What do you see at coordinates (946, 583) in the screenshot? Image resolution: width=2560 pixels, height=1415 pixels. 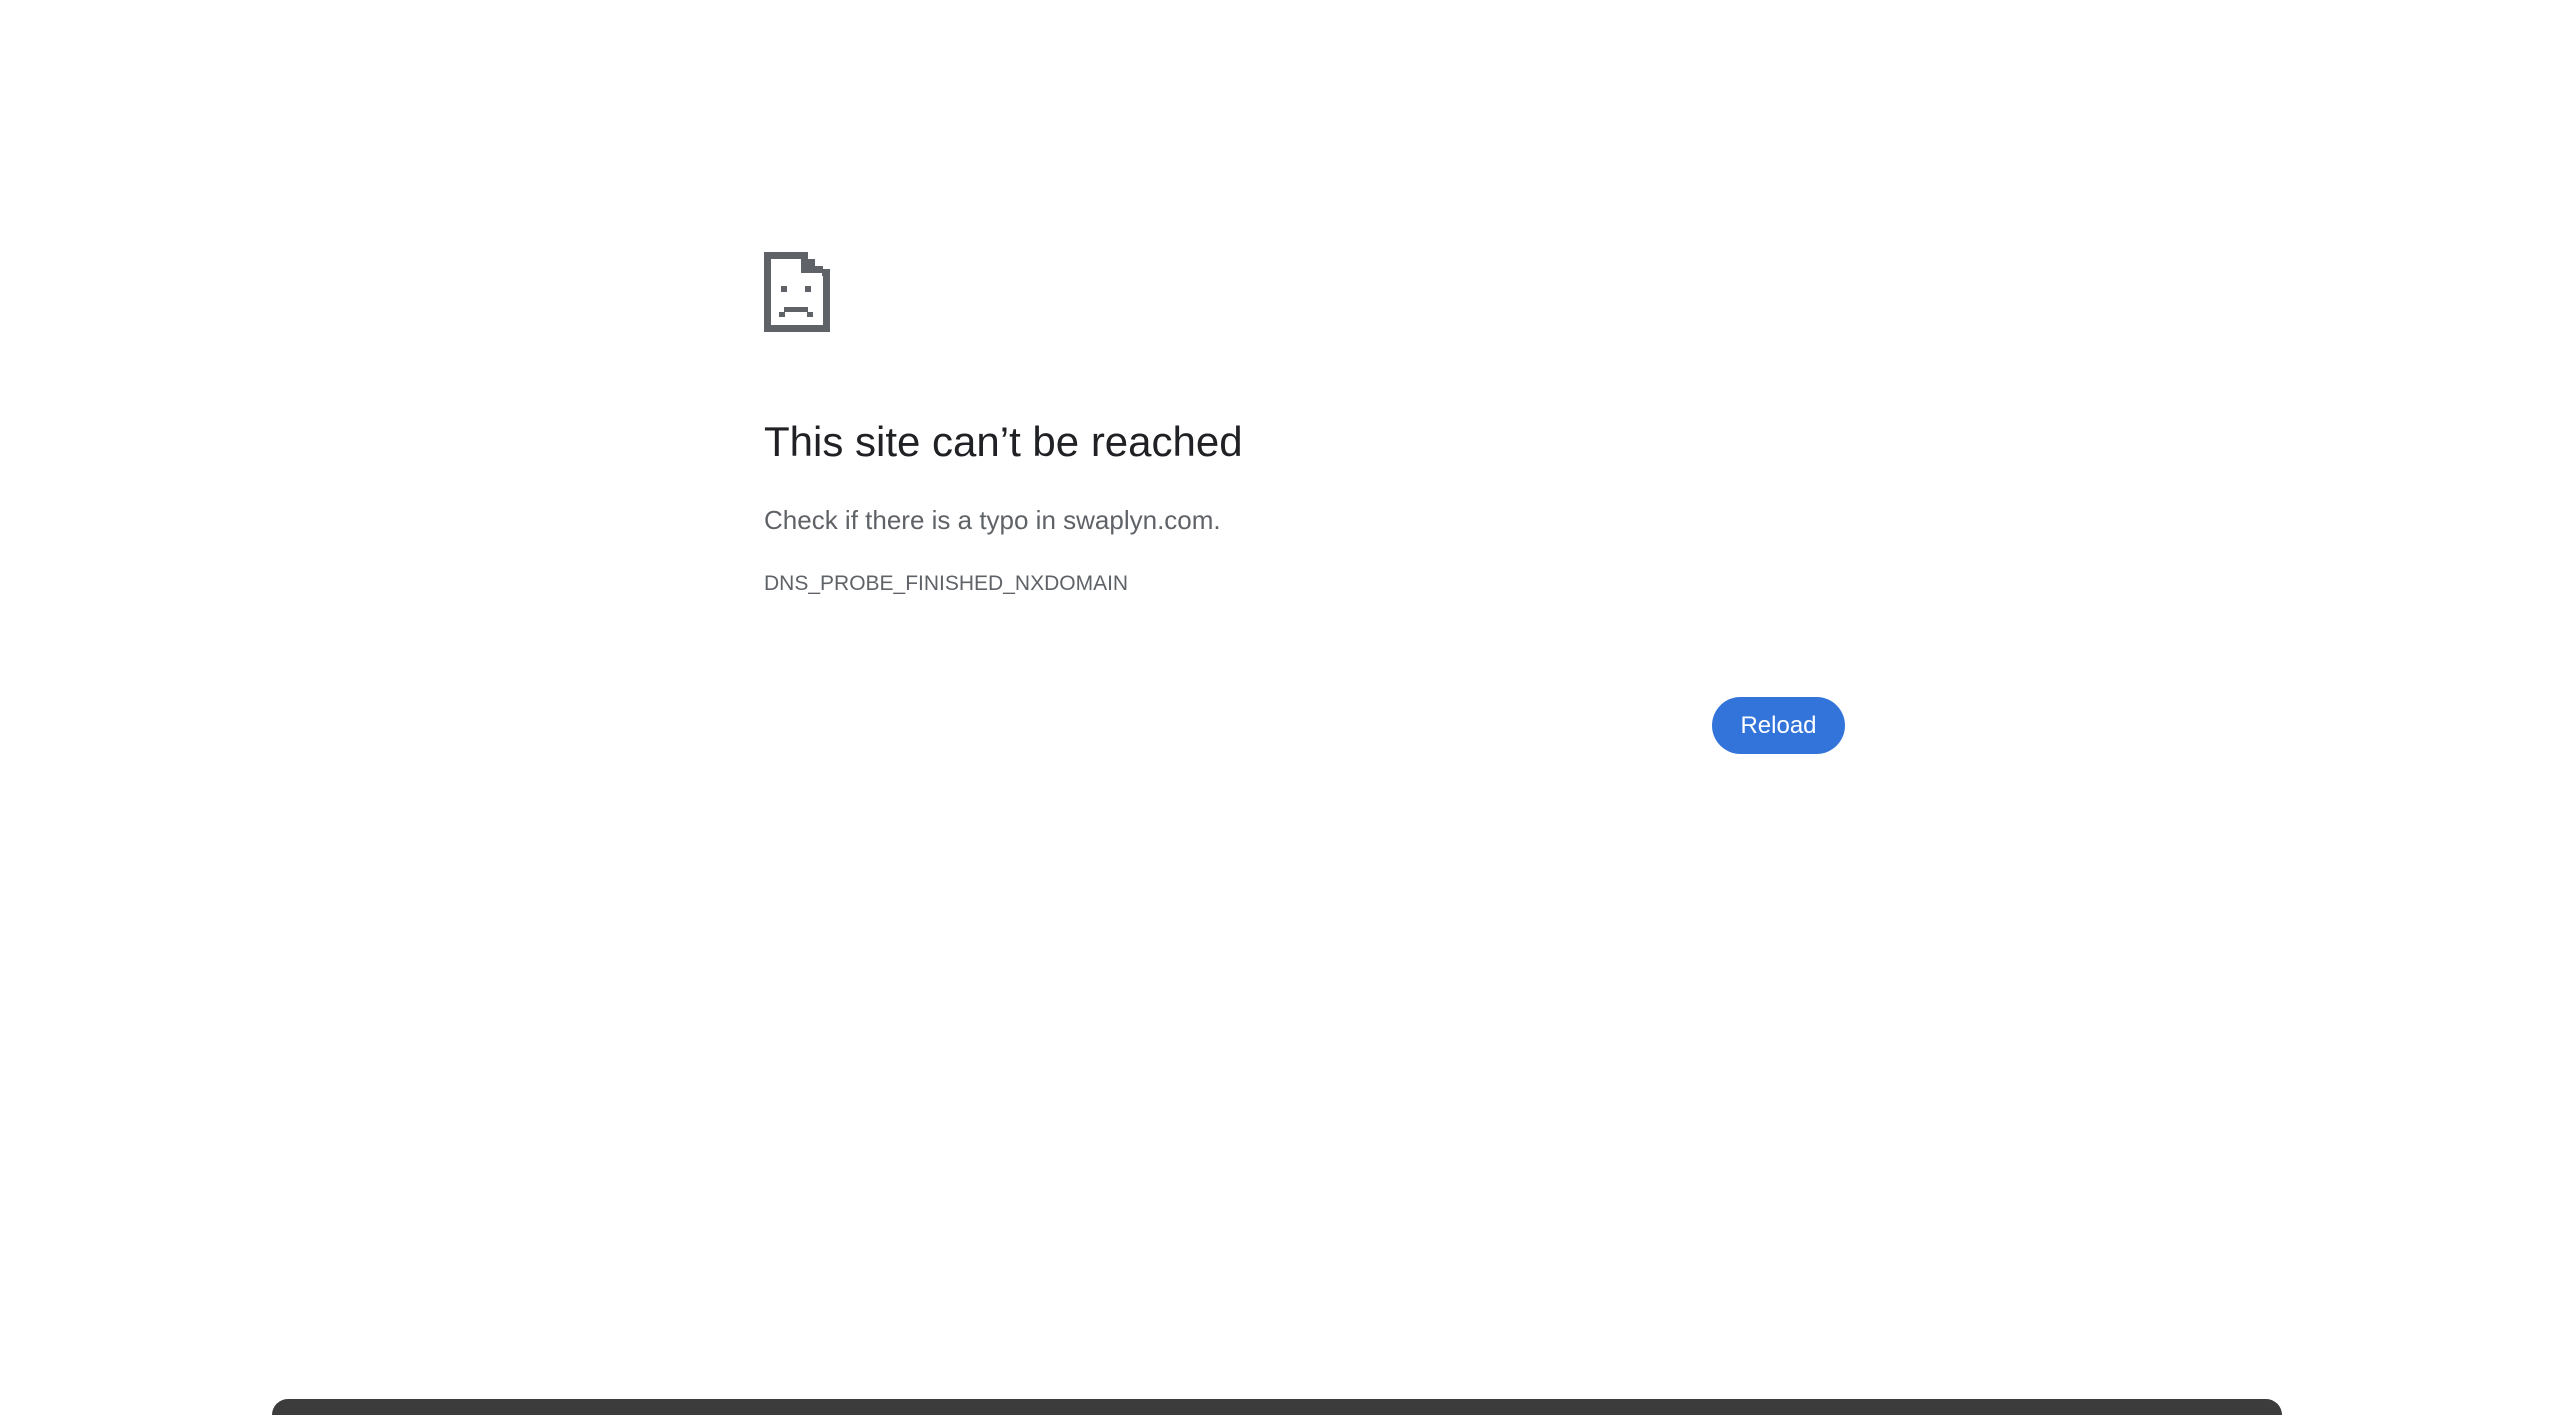 I see `error-code: DNS_PROBE_FINISHED_NXDOMAIN` at bounding box center [946, 583].